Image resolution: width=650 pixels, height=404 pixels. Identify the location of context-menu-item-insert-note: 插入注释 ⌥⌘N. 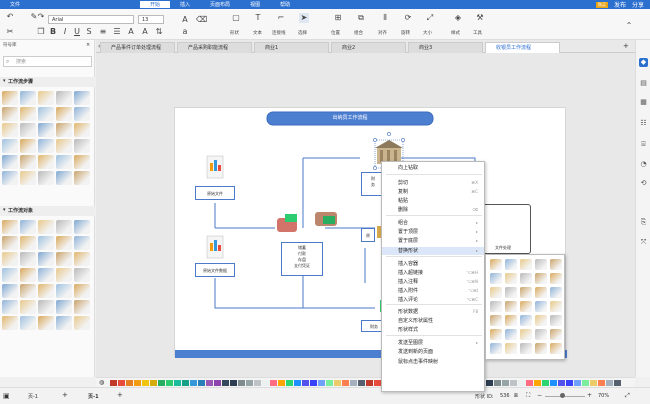
(433, 282).